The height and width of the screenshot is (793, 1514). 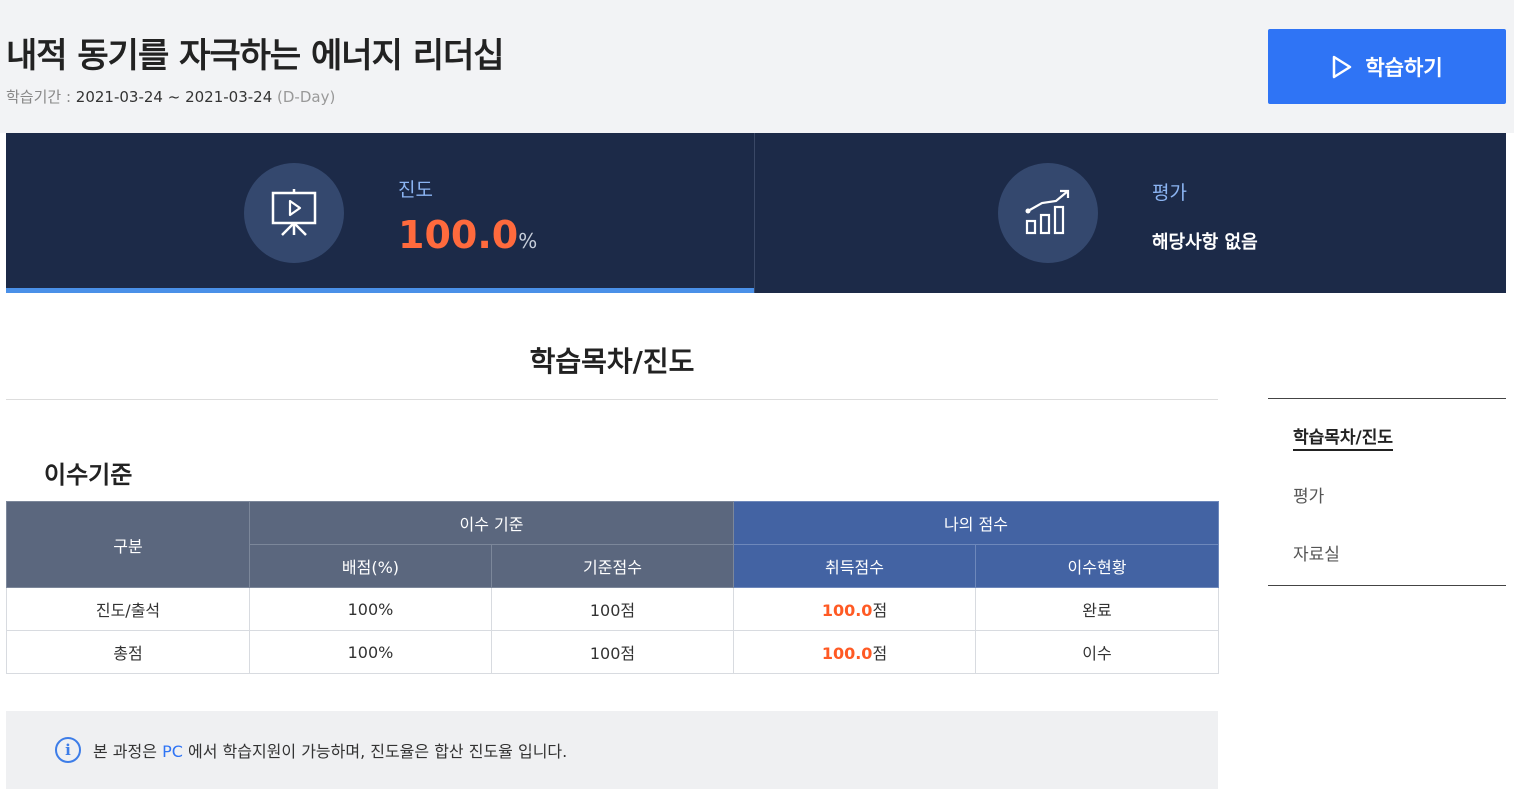 I want to click on progress-value: 100.0%, so click(x=467, y=235).